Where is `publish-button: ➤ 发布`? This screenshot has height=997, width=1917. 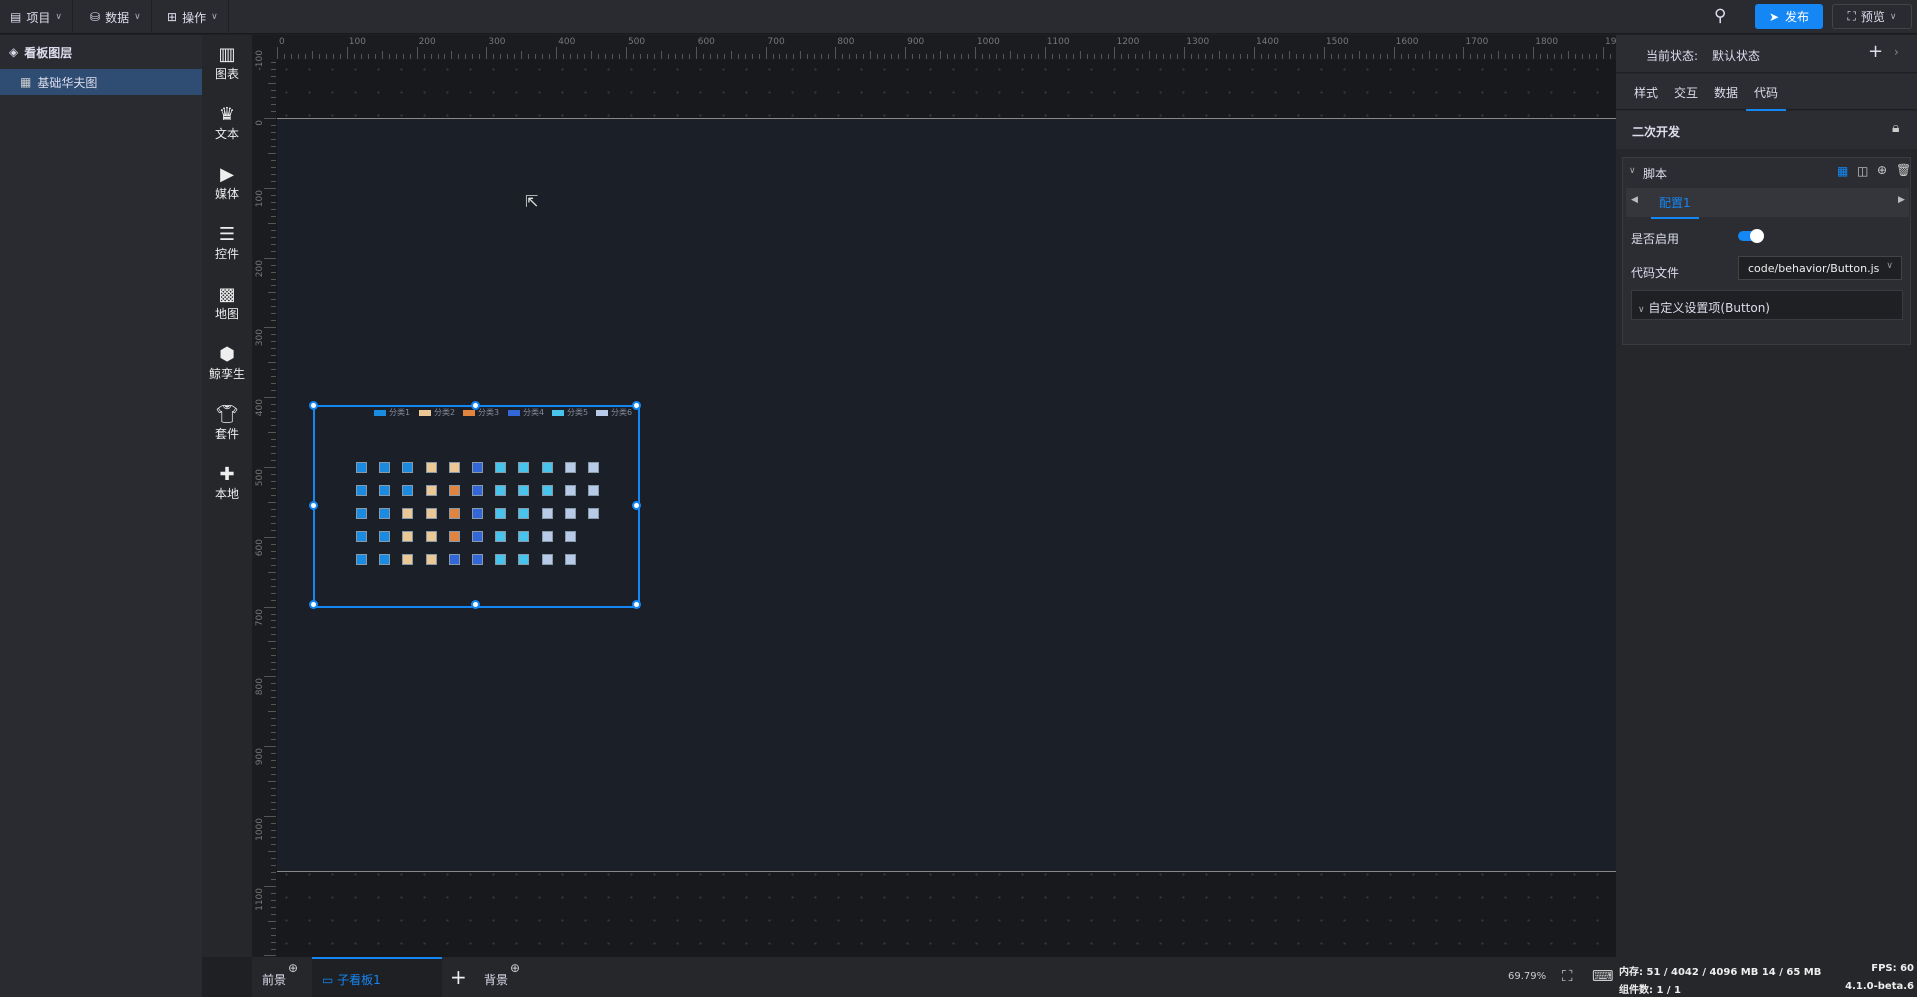 publish-button: ➤ 发布 is located at coordinates (1789, 16).